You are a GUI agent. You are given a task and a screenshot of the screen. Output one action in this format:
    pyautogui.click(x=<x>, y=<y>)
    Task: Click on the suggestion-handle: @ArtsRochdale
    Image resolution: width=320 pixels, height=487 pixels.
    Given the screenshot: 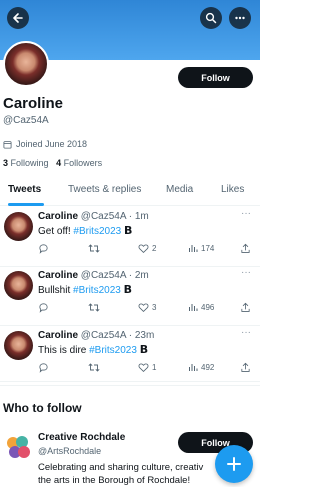 What is the action you would take?
    pyautogui.click(x=70, y=451)
    